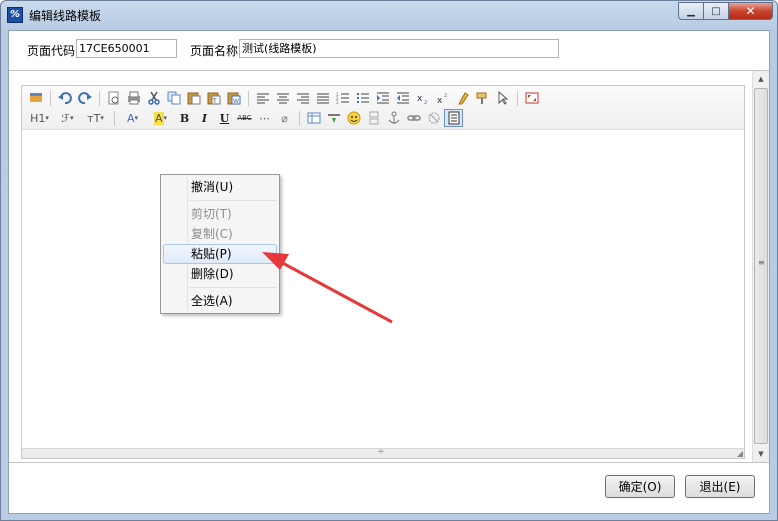  What do you see at coordinates (453, 118) in the screenshot?
I see `source-code-icon` at bounding box center [453, 118].